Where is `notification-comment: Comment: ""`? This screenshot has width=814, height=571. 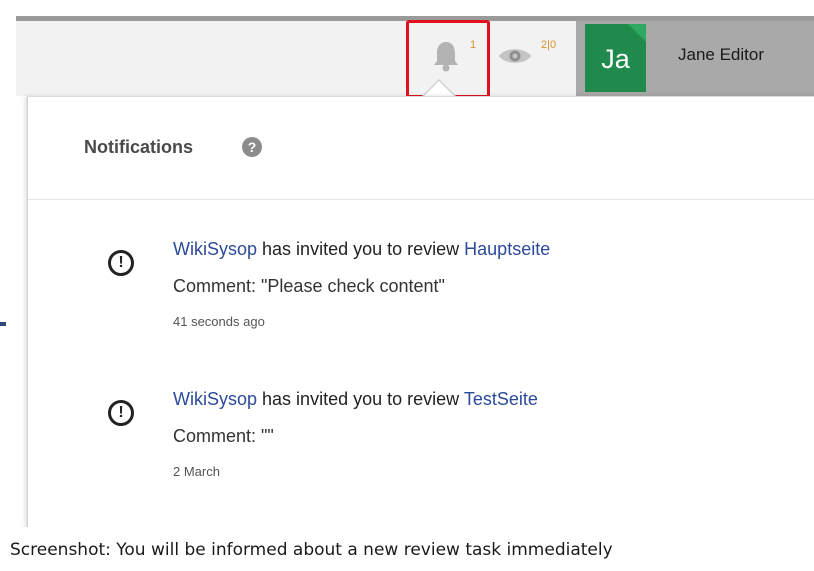
notification-comment: Comment: "" is located at coordinates (223, 436).